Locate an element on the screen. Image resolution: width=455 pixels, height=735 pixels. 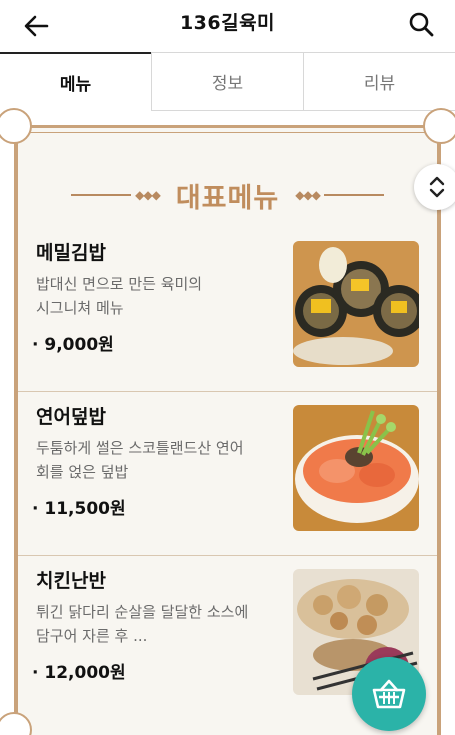
menu-item-description-line: 튀긴 닭다리 순살을 달달한 소스에 is located at coordinates (142, 612).